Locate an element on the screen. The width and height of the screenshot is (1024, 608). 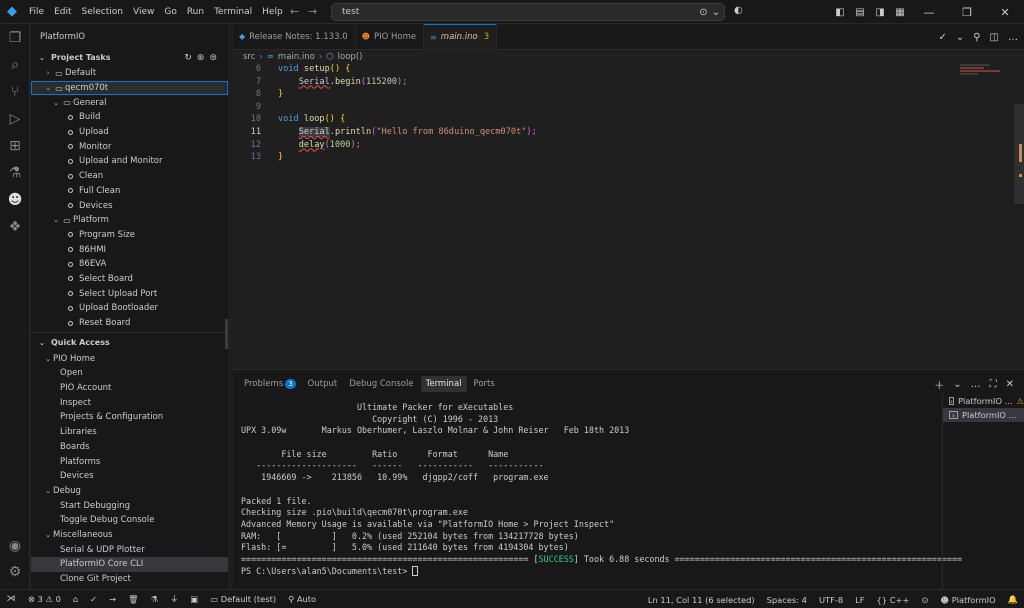
task-upload-and-monitor: Upload and Monitor is located at coordinates (129, 161).